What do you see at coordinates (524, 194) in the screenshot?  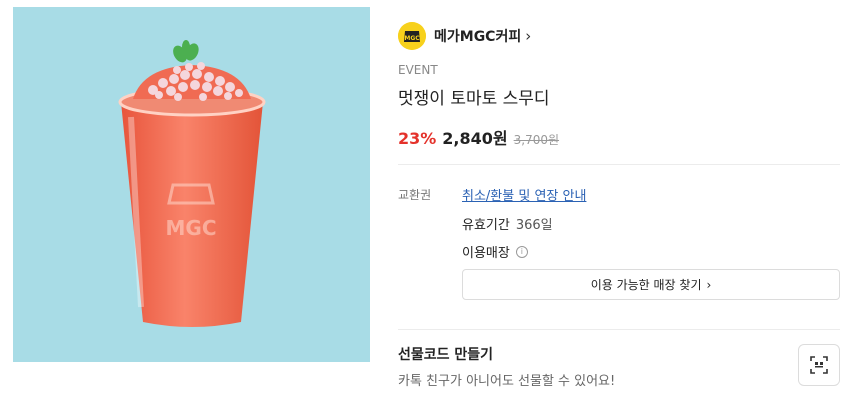 I see `refund-policy-link: 취소/환불 및 연장 안내` at bounding box center [524, 194].